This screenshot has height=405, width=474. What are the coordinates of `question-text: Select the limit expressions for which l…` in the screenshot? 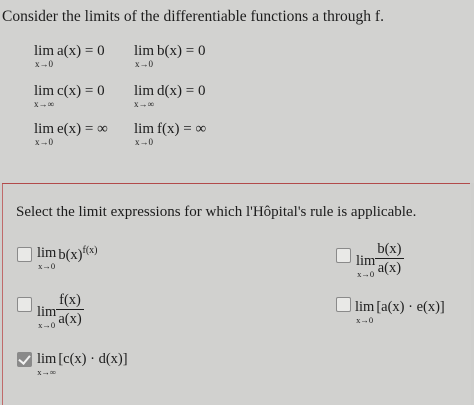 It's located at (216, 212).